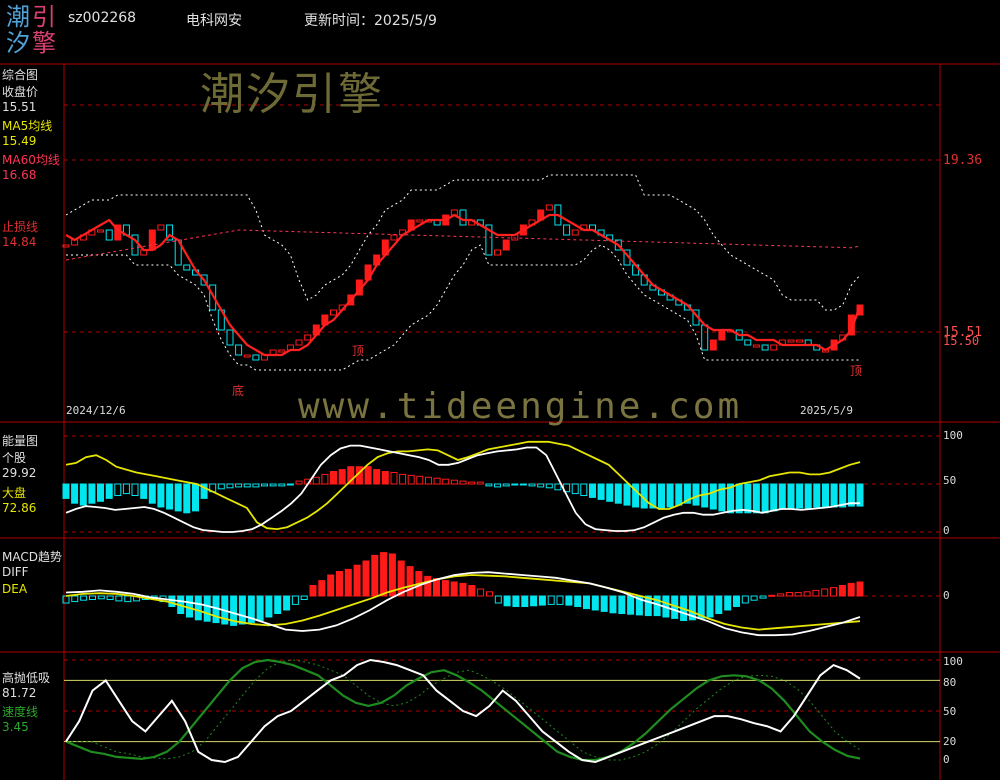  Describe the element at coordinates (15, 589) in the screenshot. I see `dea-label: DEA` at that location.